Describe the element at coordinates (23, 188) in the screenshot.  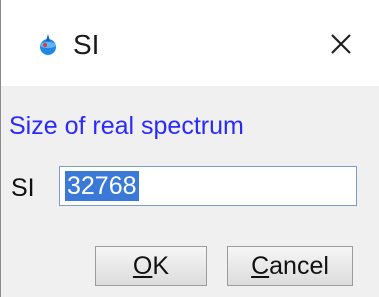
I see `si-field-label: SI` at that location.